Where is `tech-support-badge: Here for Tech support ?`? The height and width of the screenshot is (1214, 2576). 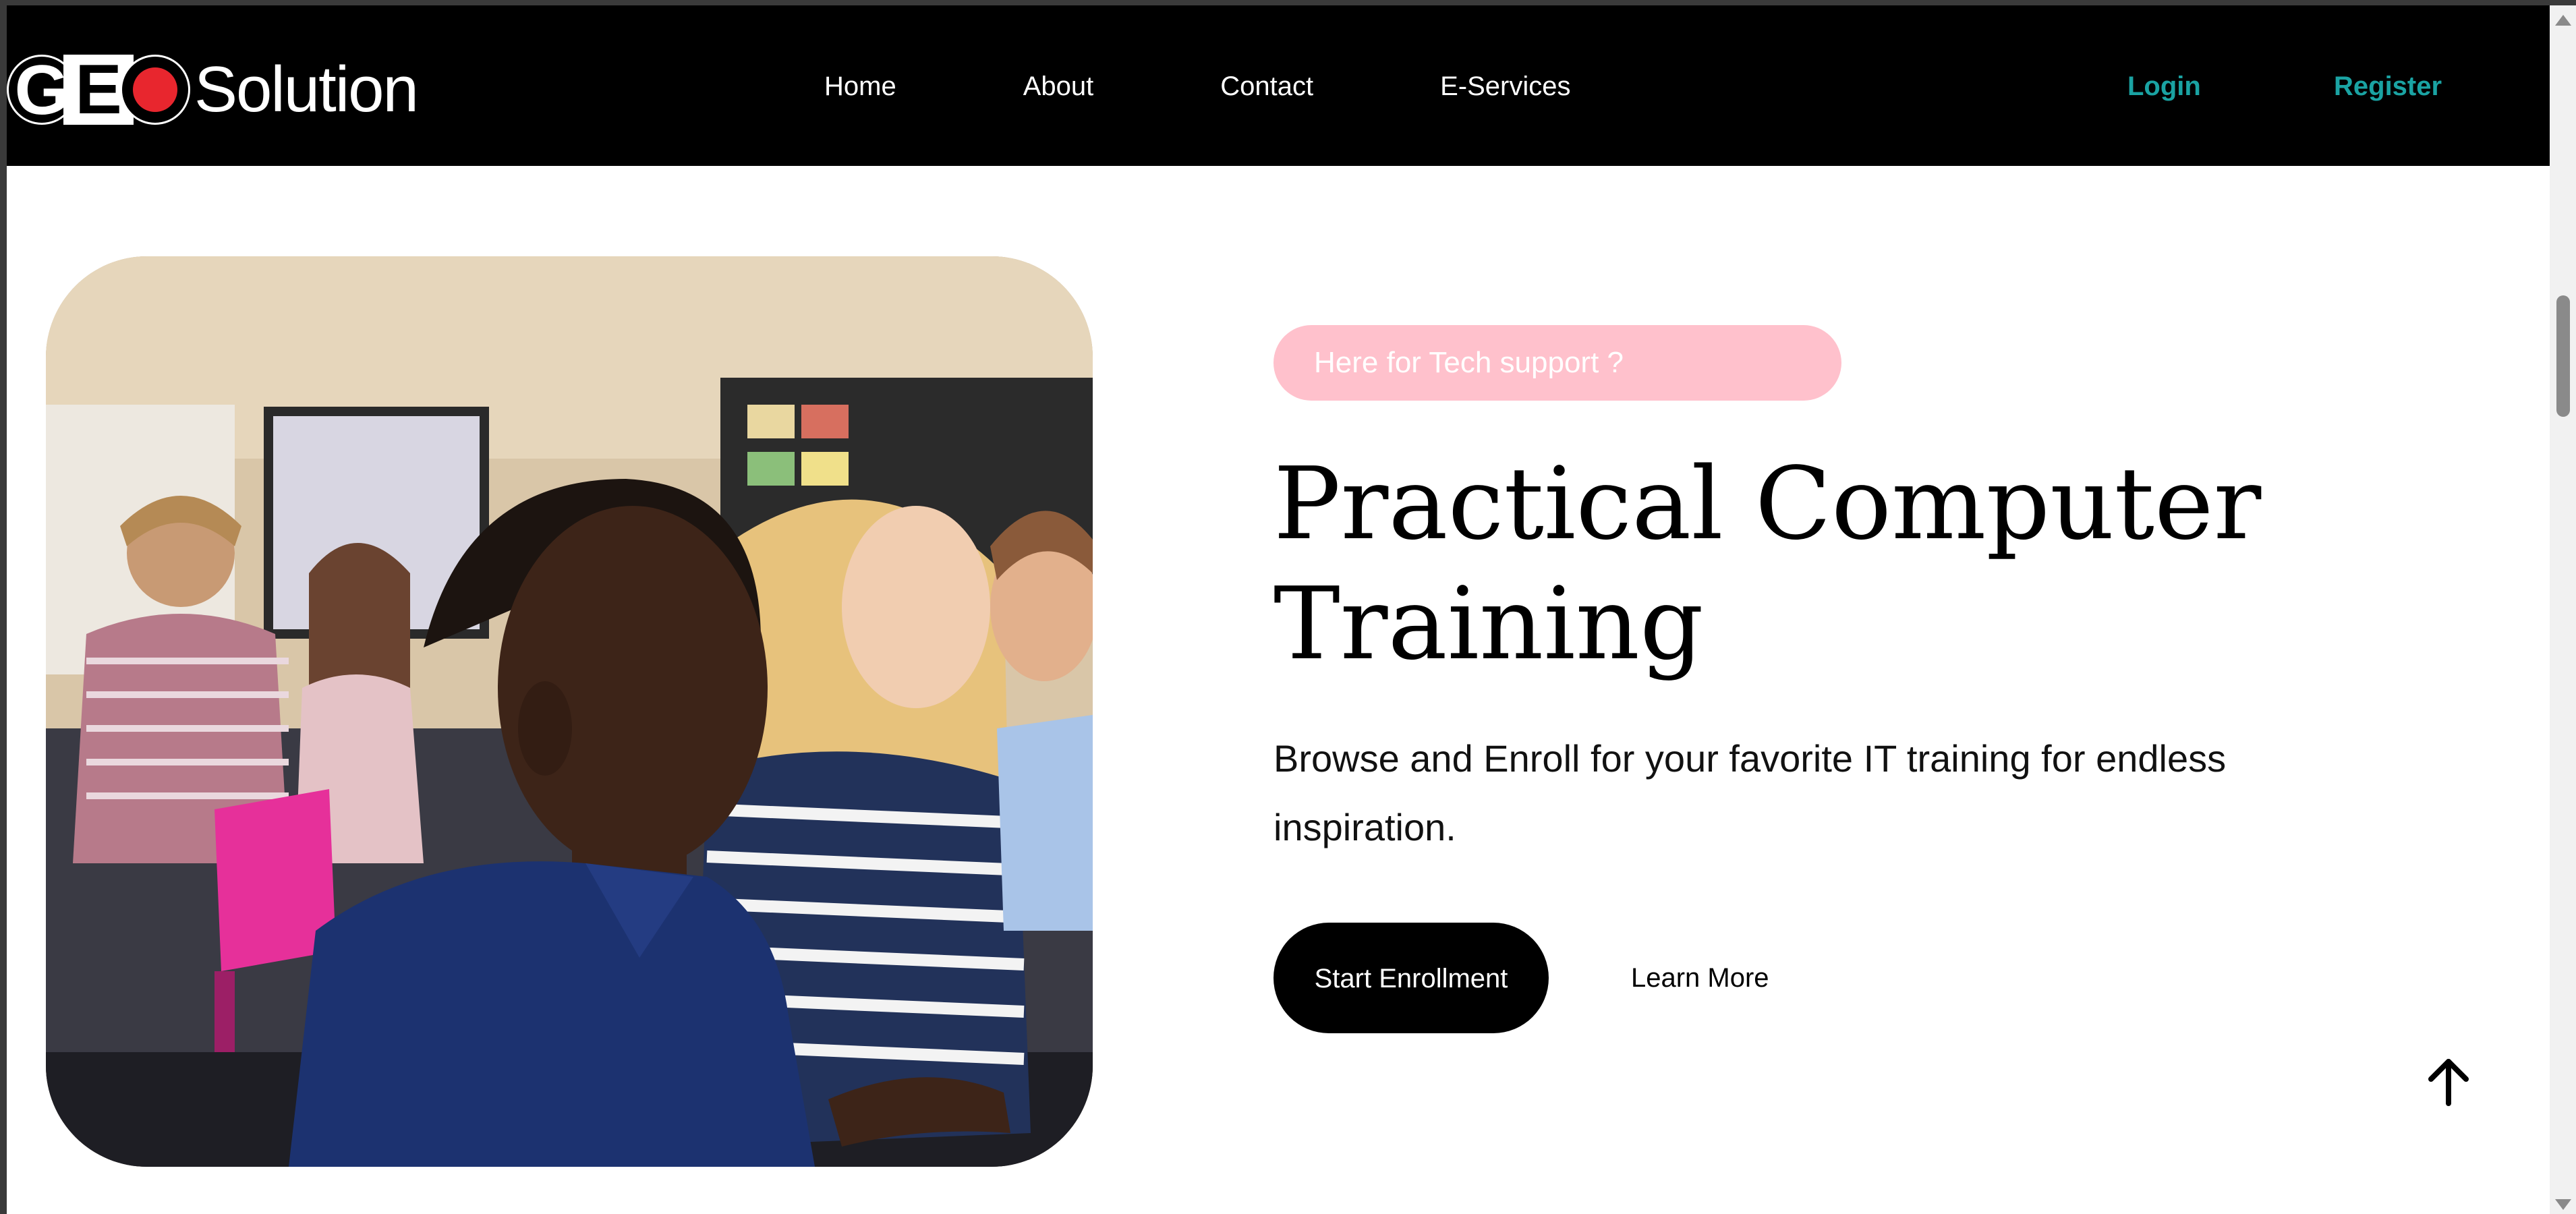
tech-support-badge: Here for Tech support ? is located at coordinates (1557, 363).